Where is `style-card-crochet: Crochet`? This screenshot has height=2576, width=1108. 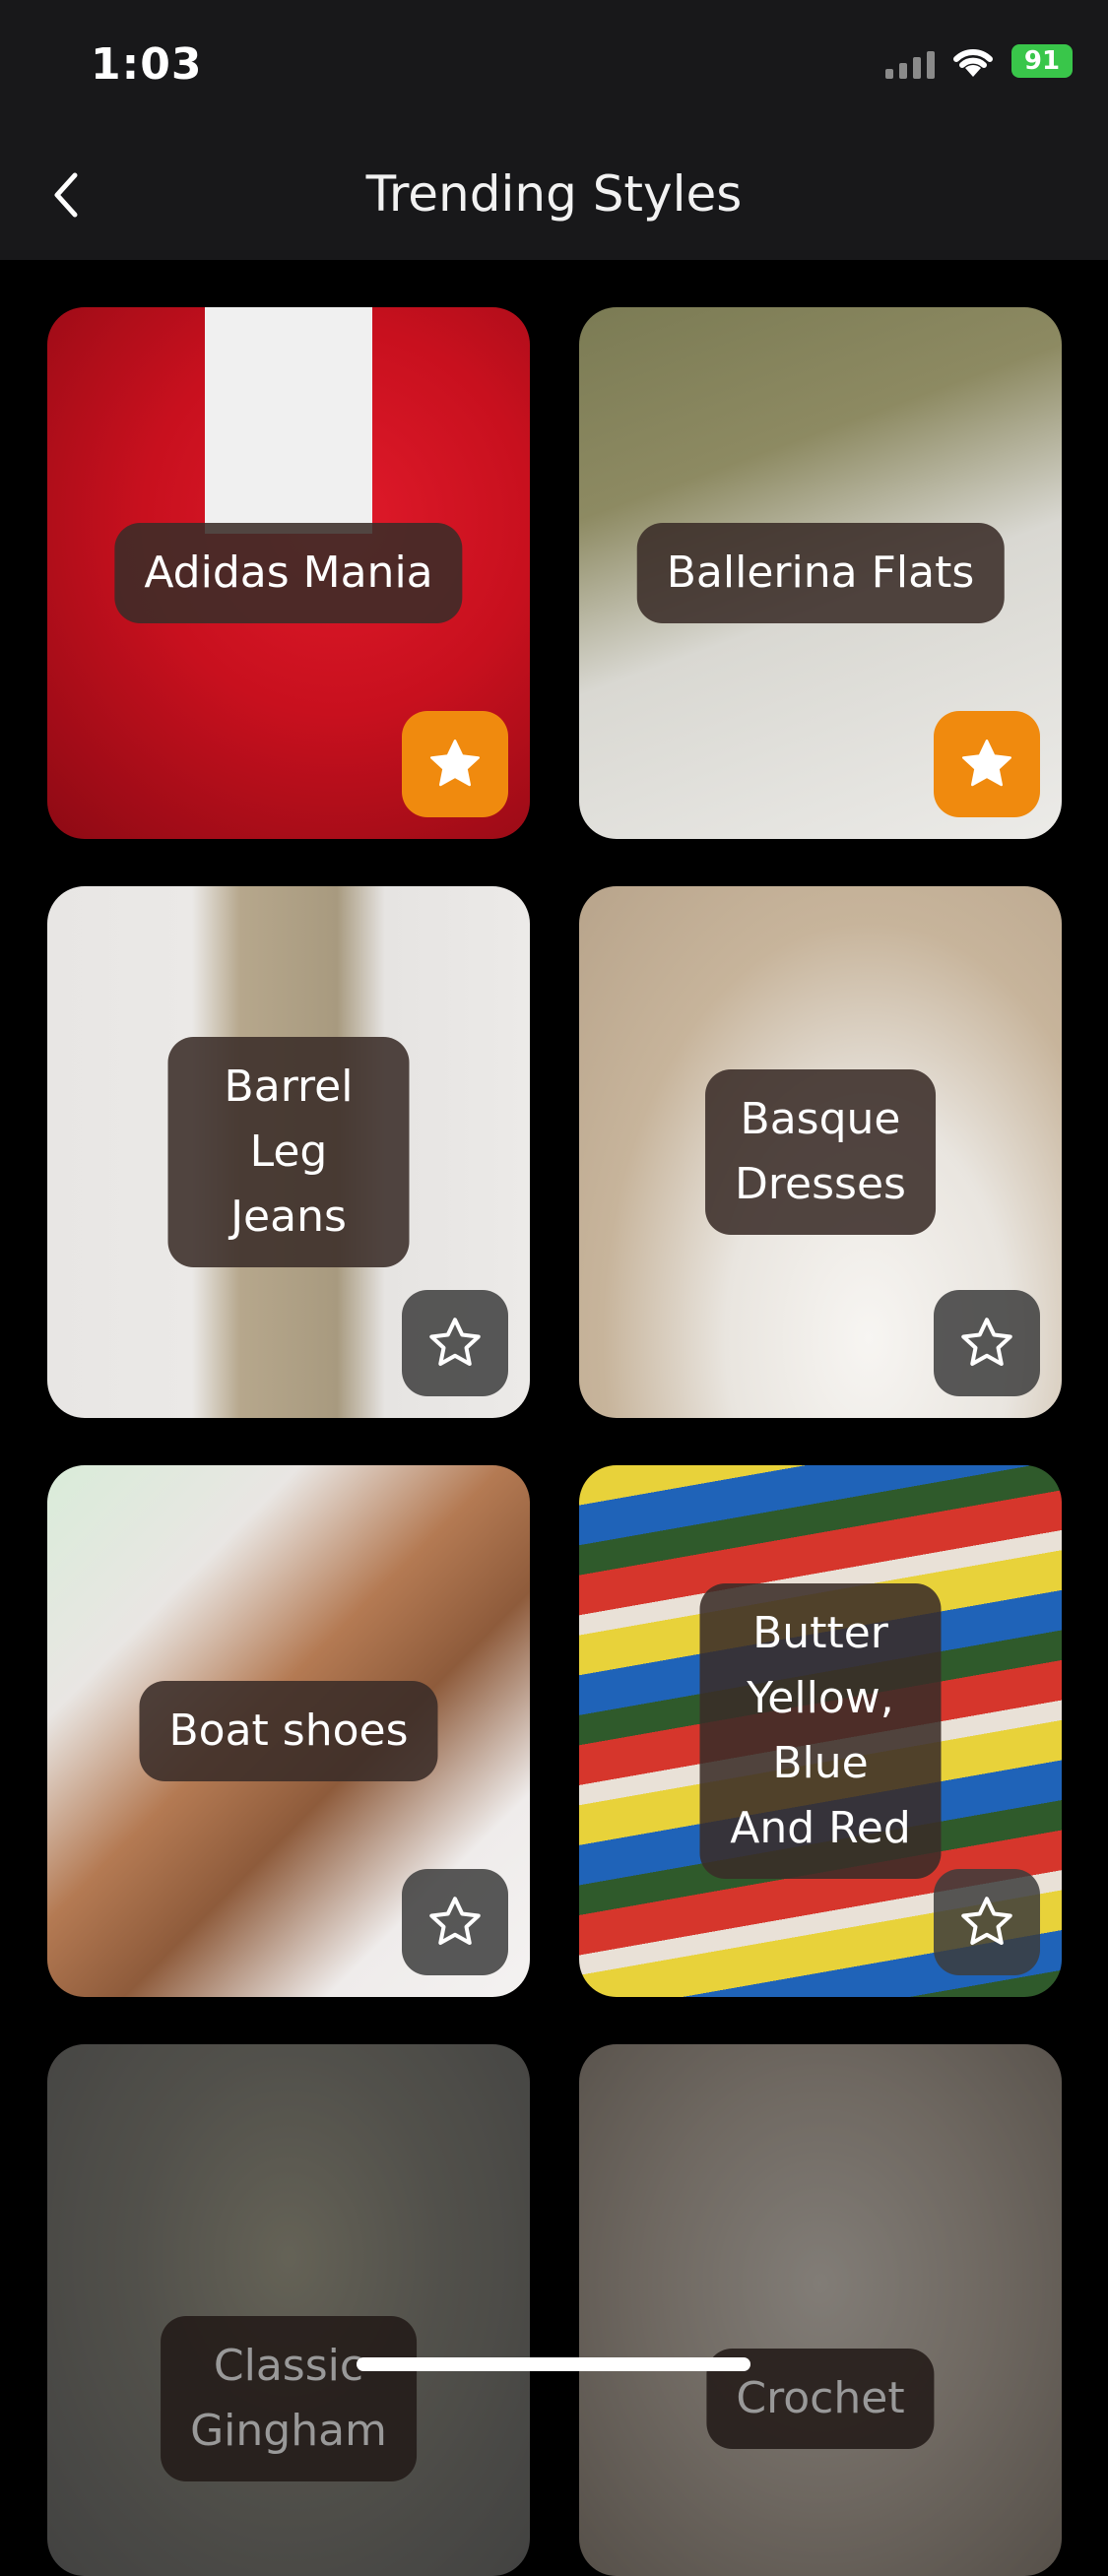
style-card-crochet: Crochet is located at coordinates (821, 2310).